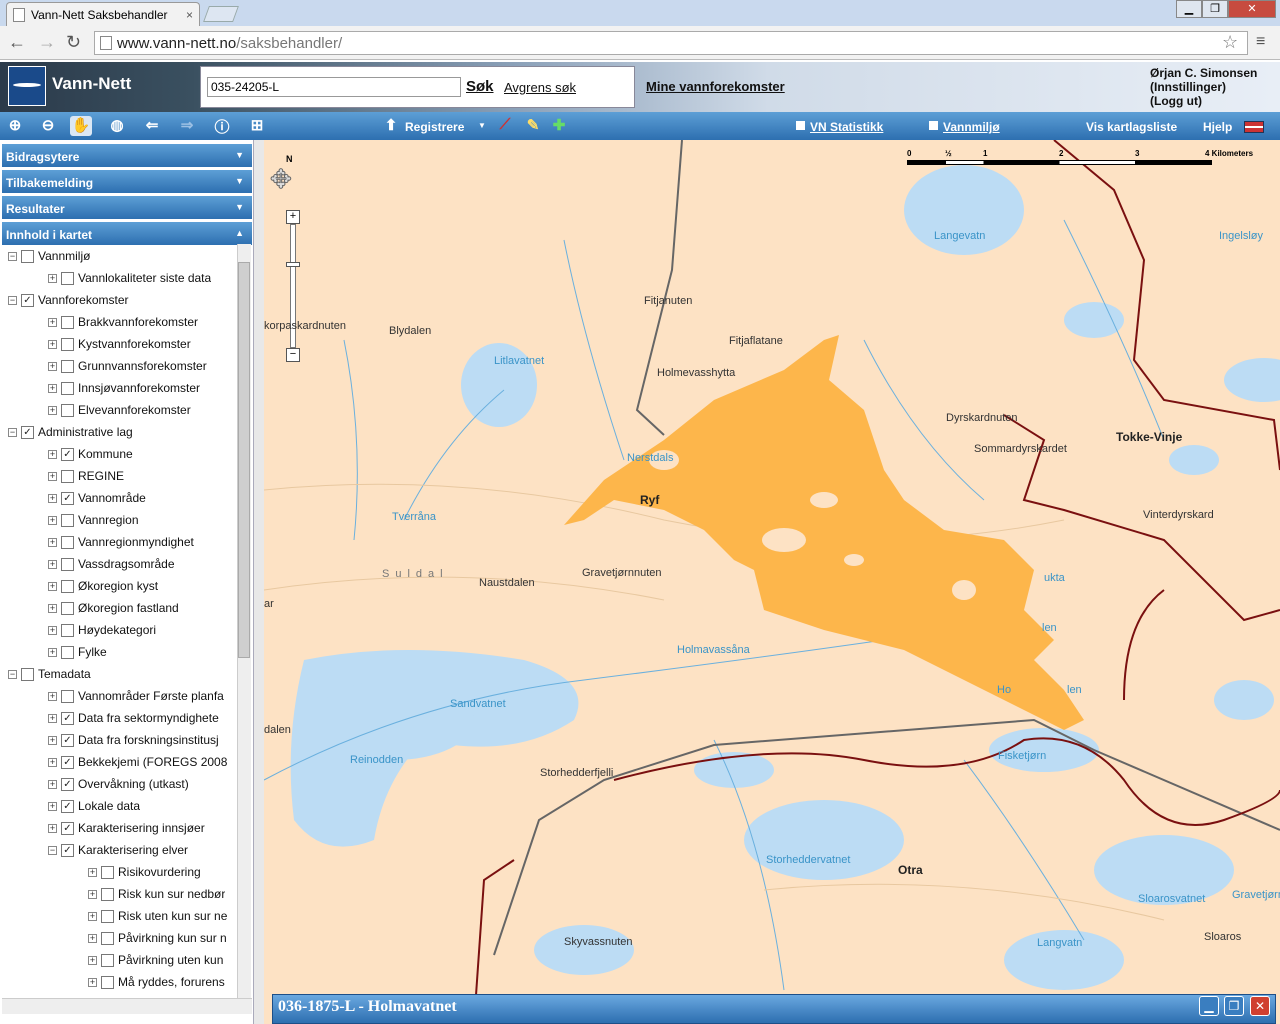 This screenshot has height=1024, width=1280. What do you see at coordinates (281, 179) in the screenshot?
I see `pan-arrows-icon: ✥` at bounding box center [281, 179].